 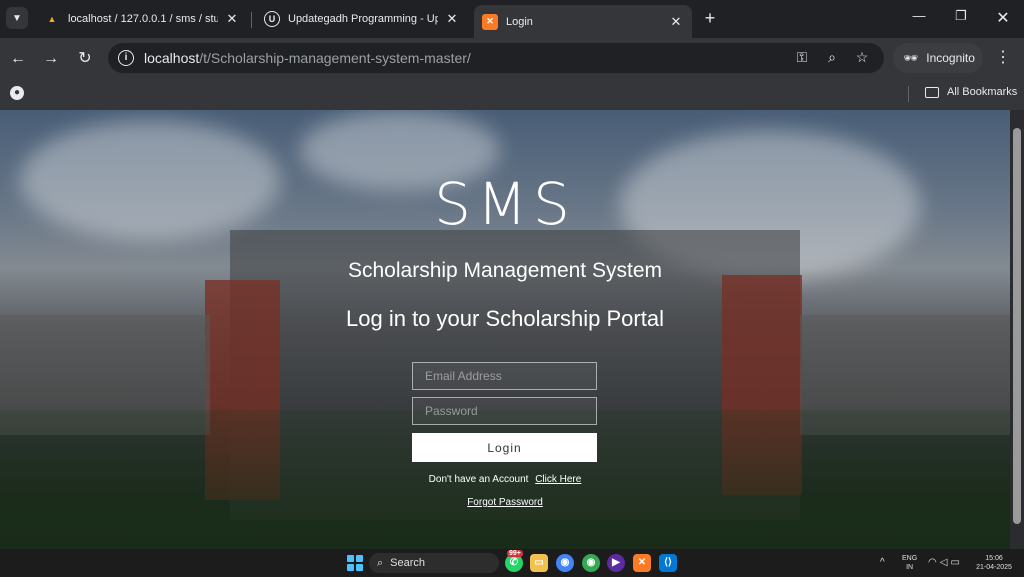 What do you see at coordinates (515, 553) in the screenshot?
I see `notification-badge: 99+` at bounding box center [515, 553].